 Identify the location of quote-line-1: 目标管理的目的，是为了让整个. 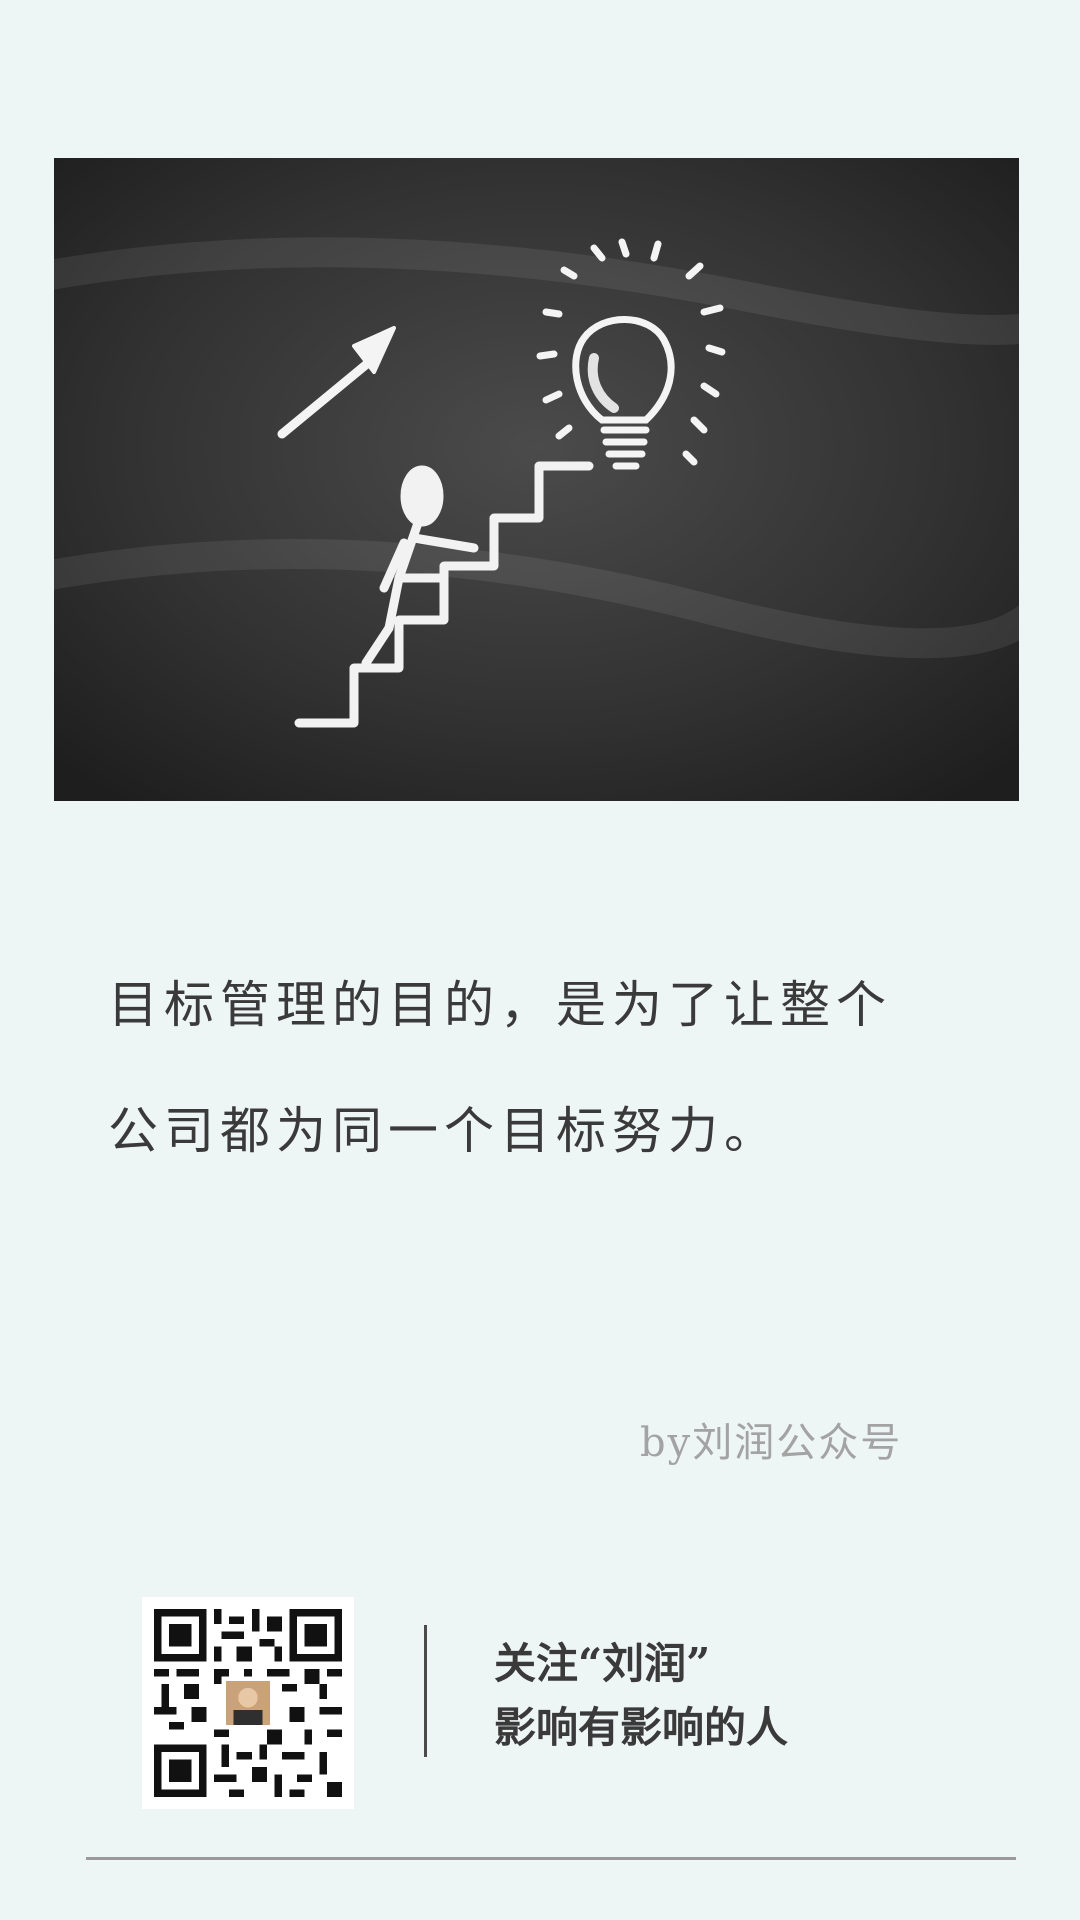
(500, 1005).